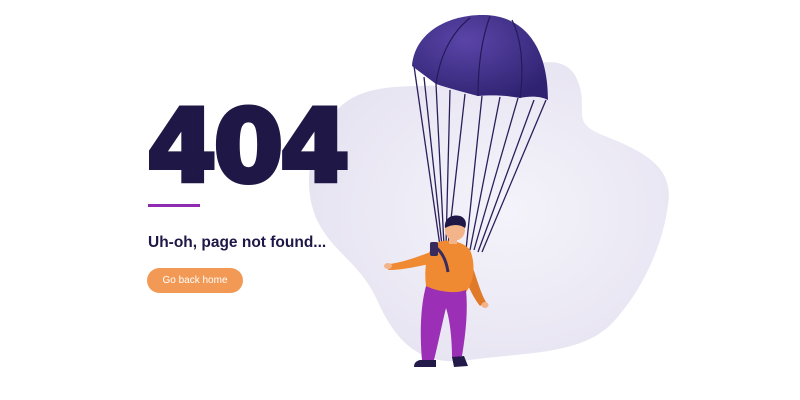  I want to click on error-code: 404, so click(249, 146).